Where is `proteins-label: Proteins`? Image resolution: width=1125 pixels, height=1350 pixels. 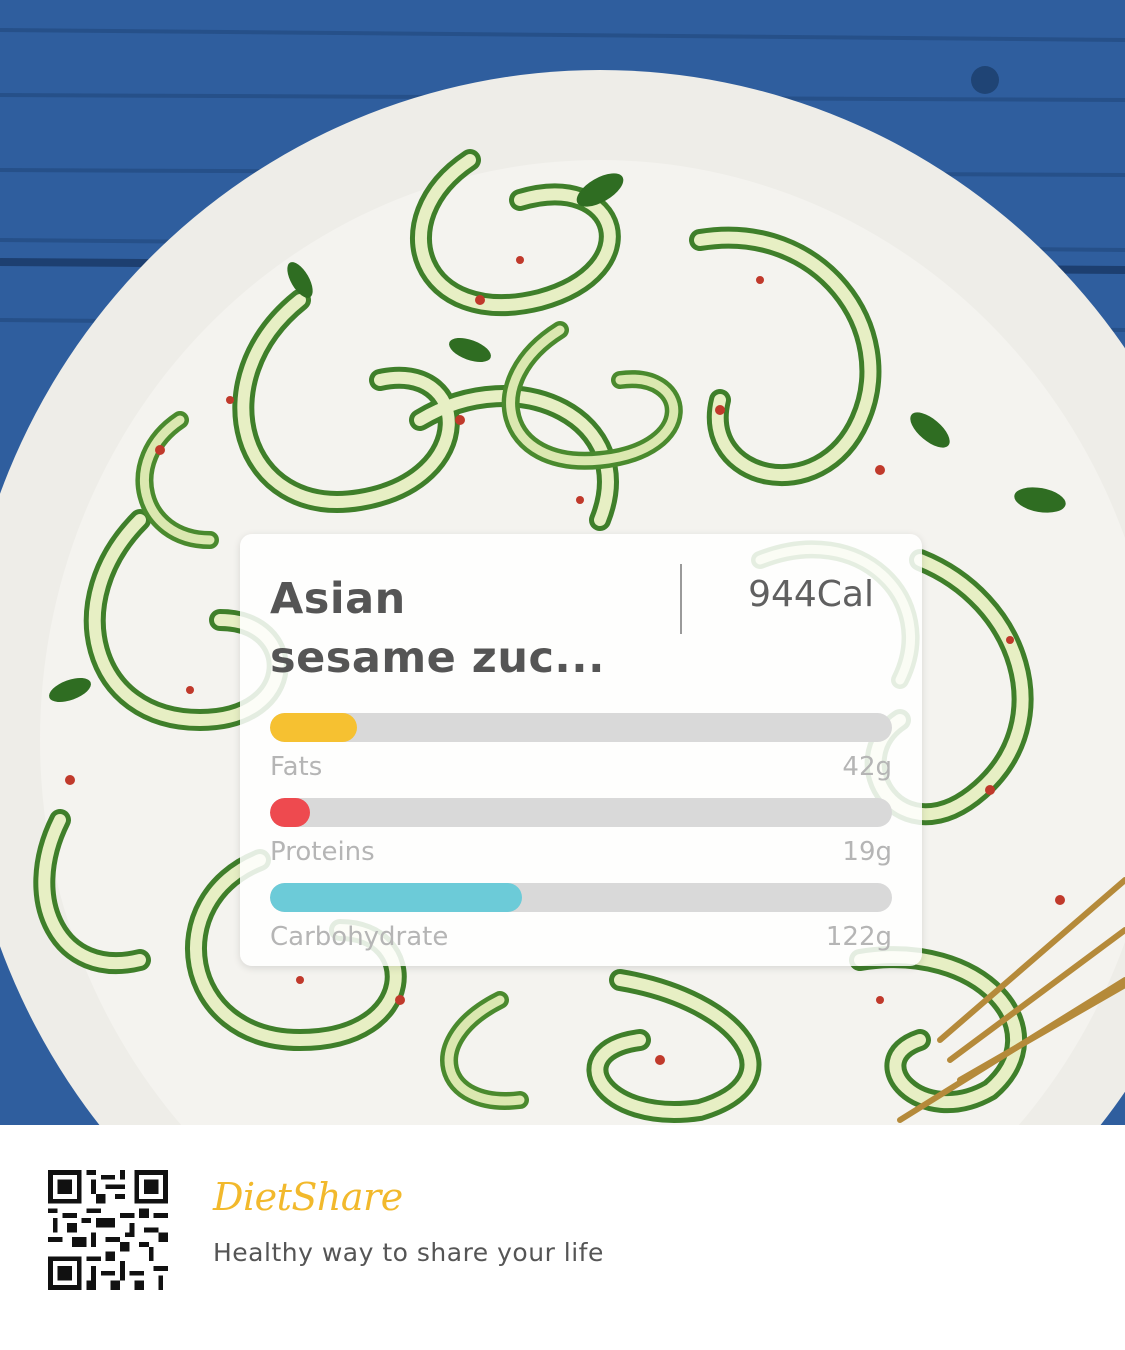 proteins-label: Proteins is located at coordinates (322, 852).